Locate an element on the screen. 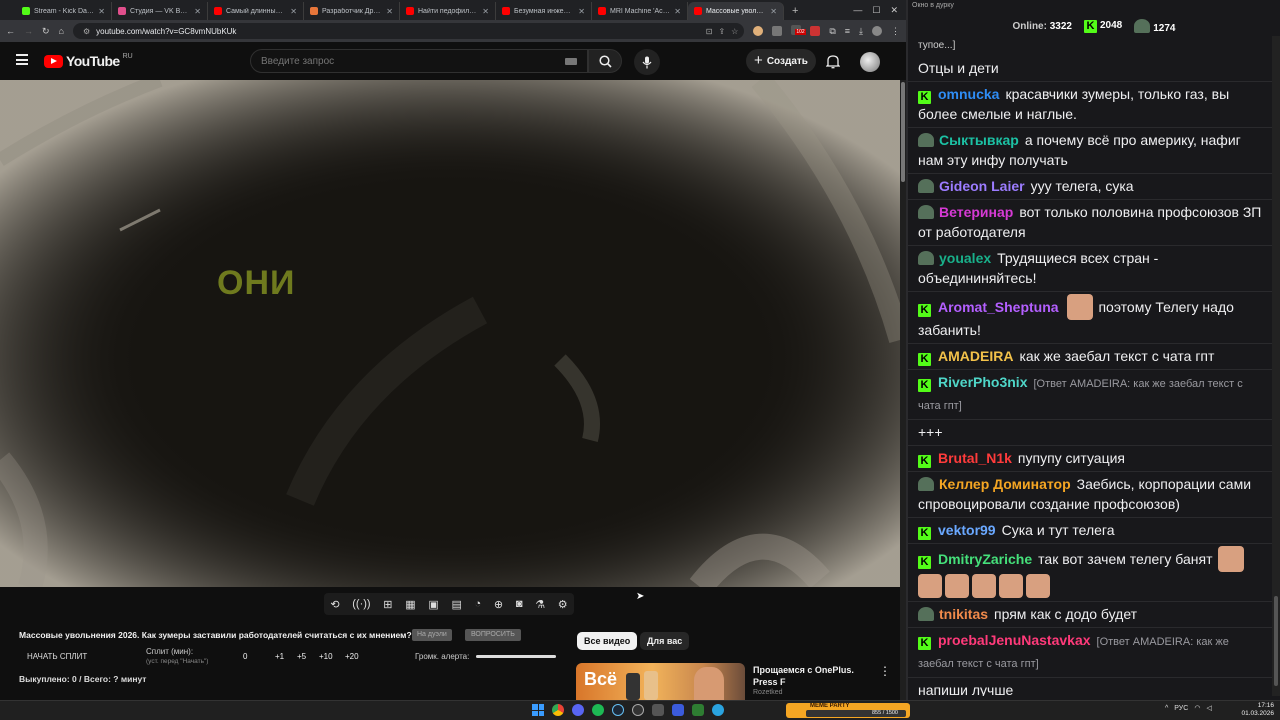  keyboard-icon is located at coordinates (571, 61).